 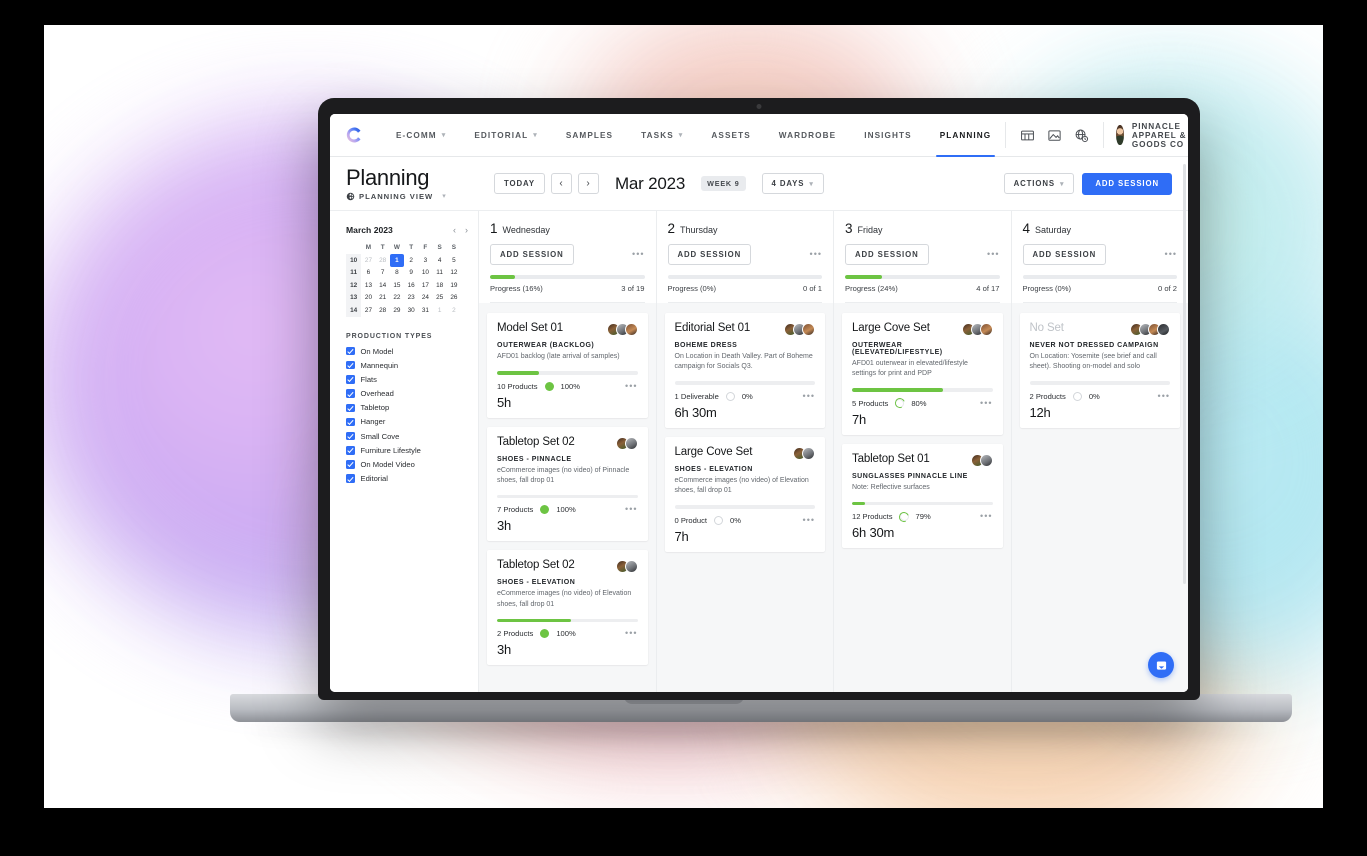 I want to click on calendar-day: 1, so click(x=440, y=310).